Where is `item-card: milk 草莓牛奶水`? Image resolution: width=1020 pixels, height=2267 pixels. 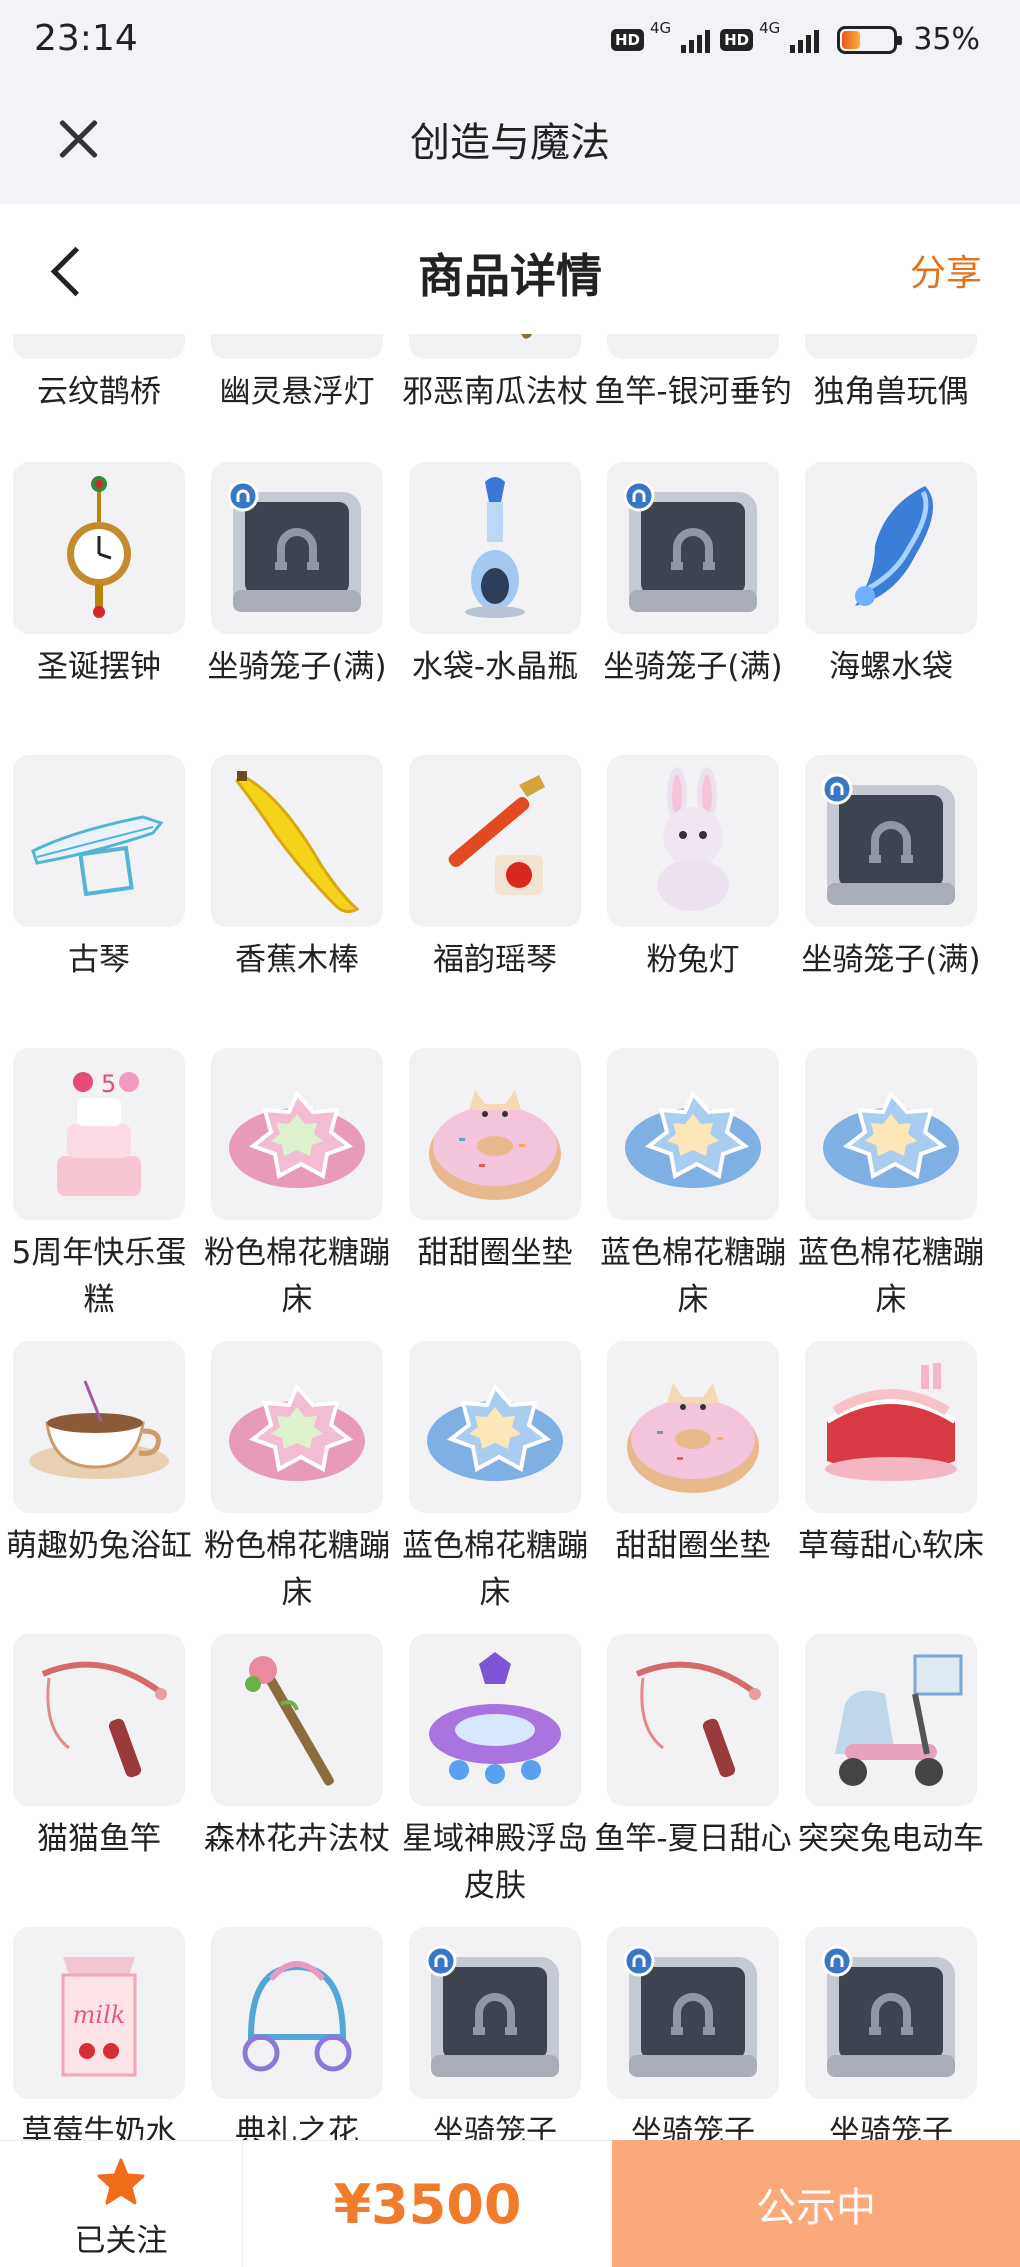 item-card: milk 草莓牛奶水 is located at coordinates (99, 2033).